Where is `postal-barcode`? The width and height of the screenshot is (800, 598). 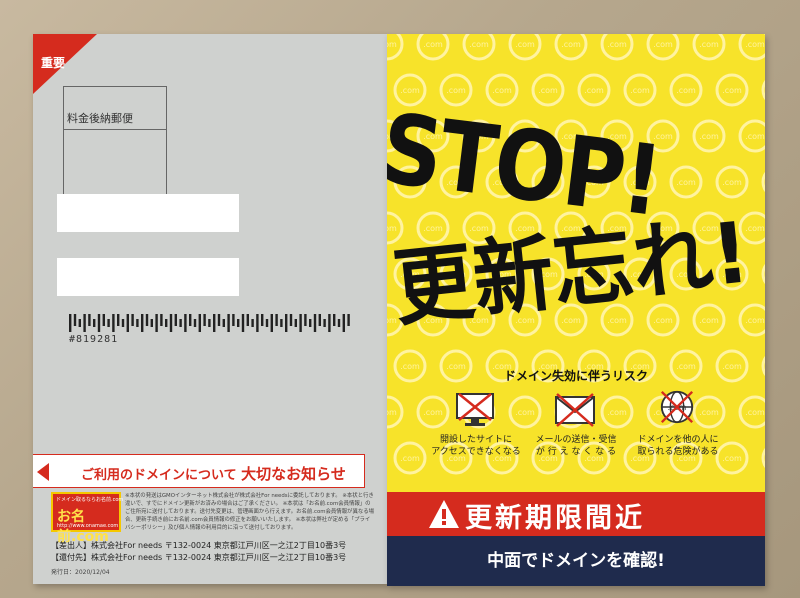 postal-barcode is located at coordinates (209, 323).